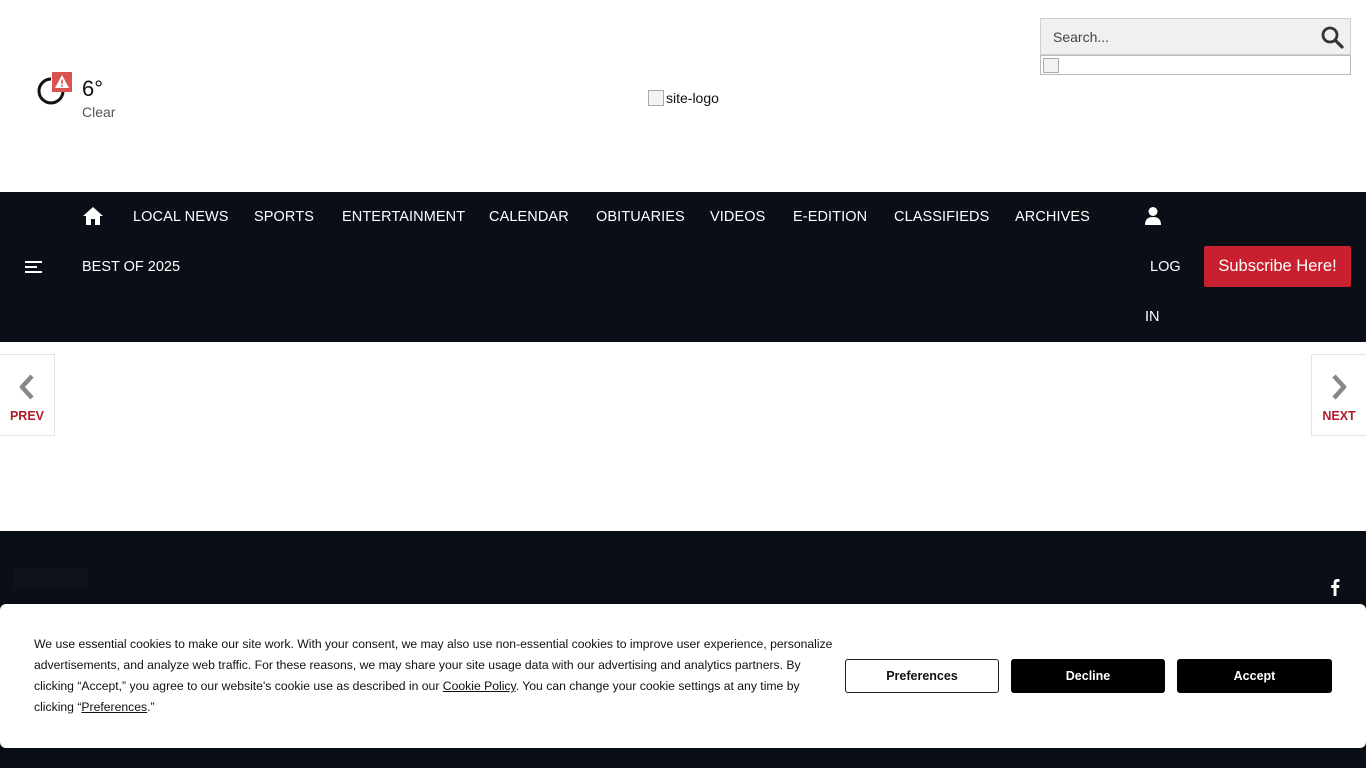  What do you see at coordinates (1176, 36) in the screenshot?
I see `search-input` at bounding box center [1176, 36].